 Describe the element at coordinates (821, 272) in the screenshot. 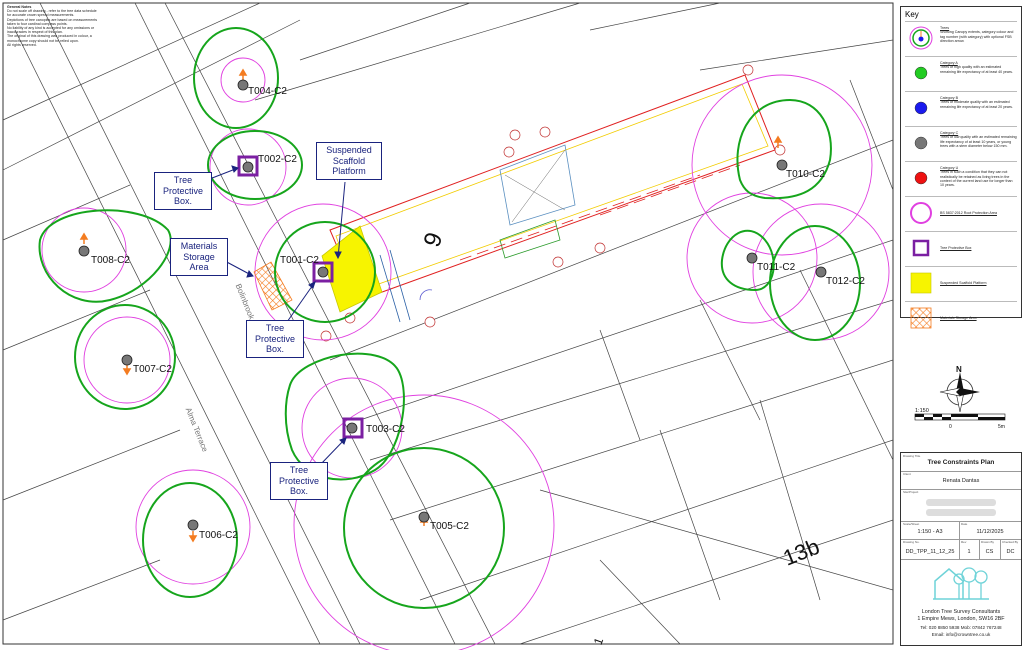

I see `tree-stem-t012-c2` at that location.